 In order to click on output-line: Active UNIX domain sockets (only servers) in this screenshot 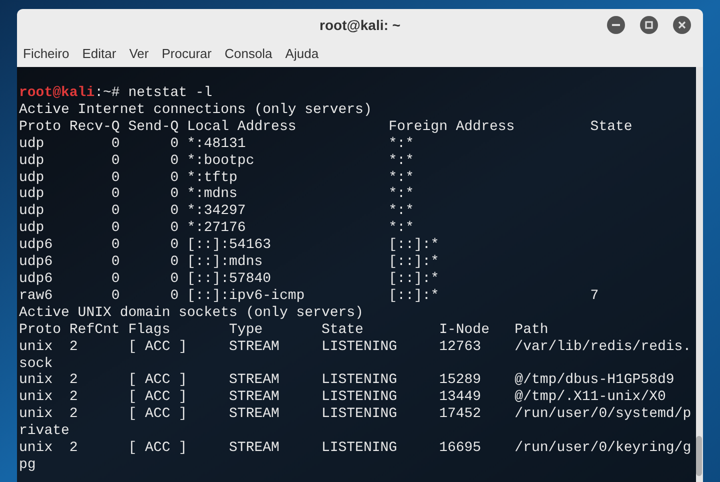, I will do `click(191, 313)`.